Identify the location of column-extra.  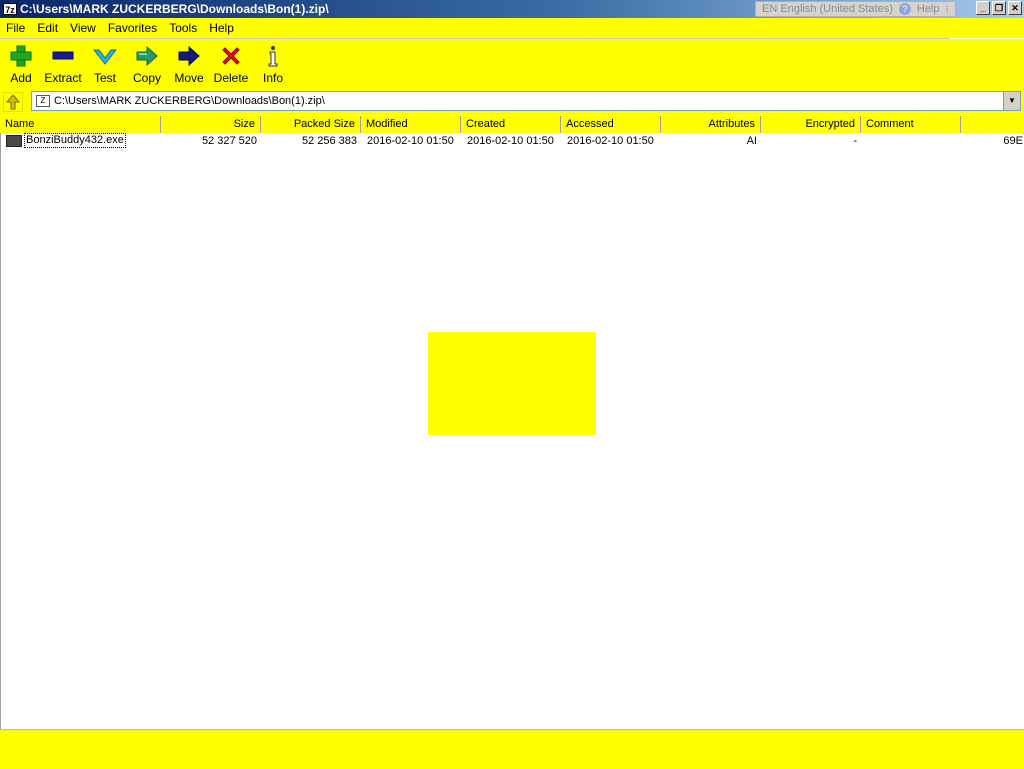
(992, 124).